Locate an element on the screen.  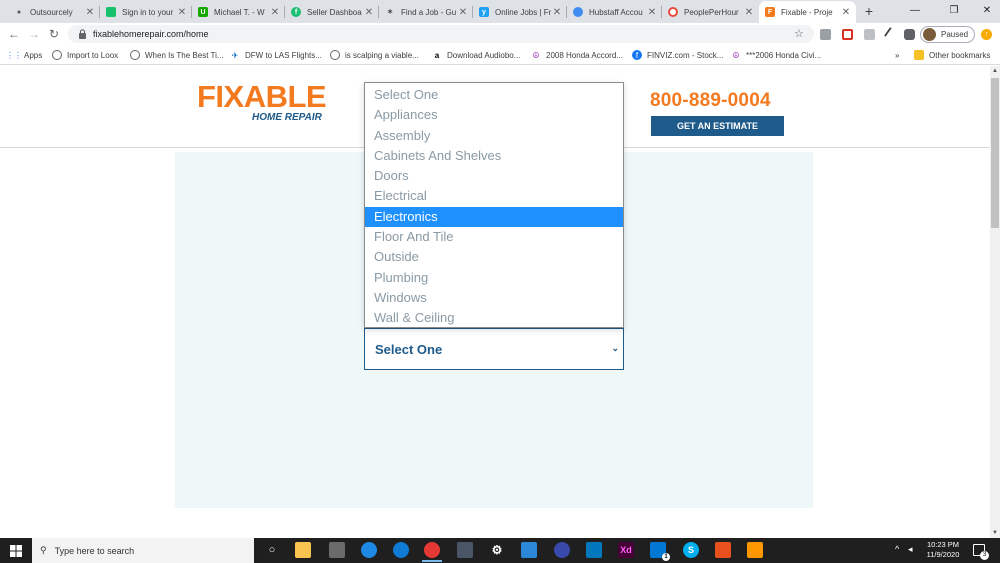
adobe-xd-icon: Xd is located at coordinates (626, 550).